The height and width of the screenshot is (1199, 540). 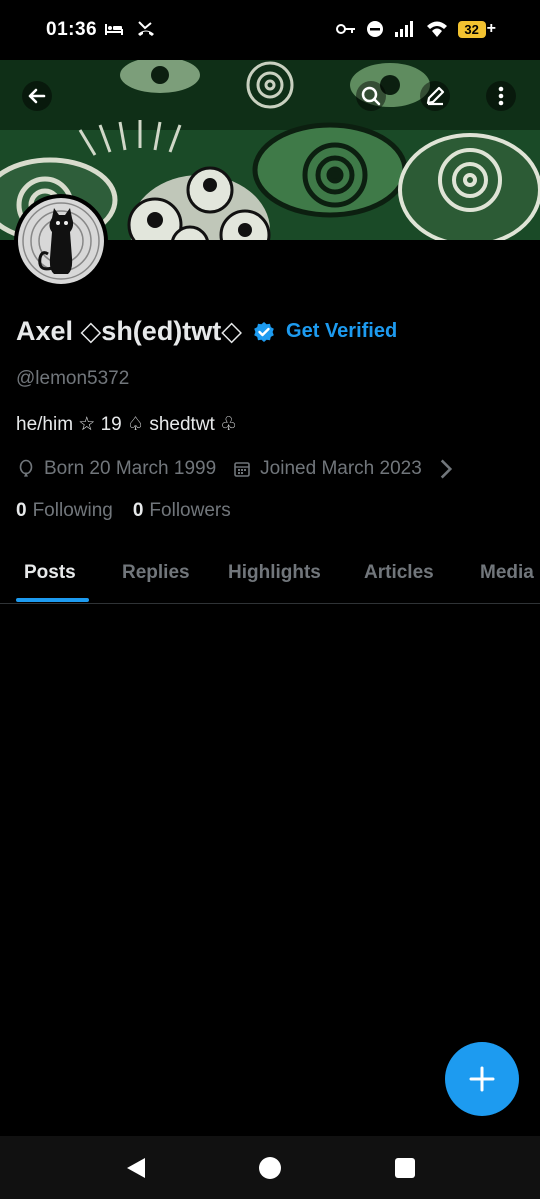 I want to click on get-verified-link: Get Verified, so click(x=341, y=331).